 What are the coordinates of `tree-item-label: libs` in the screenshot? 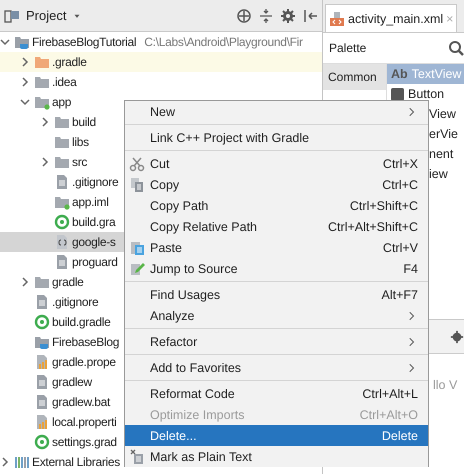 It's located at (80, 142).